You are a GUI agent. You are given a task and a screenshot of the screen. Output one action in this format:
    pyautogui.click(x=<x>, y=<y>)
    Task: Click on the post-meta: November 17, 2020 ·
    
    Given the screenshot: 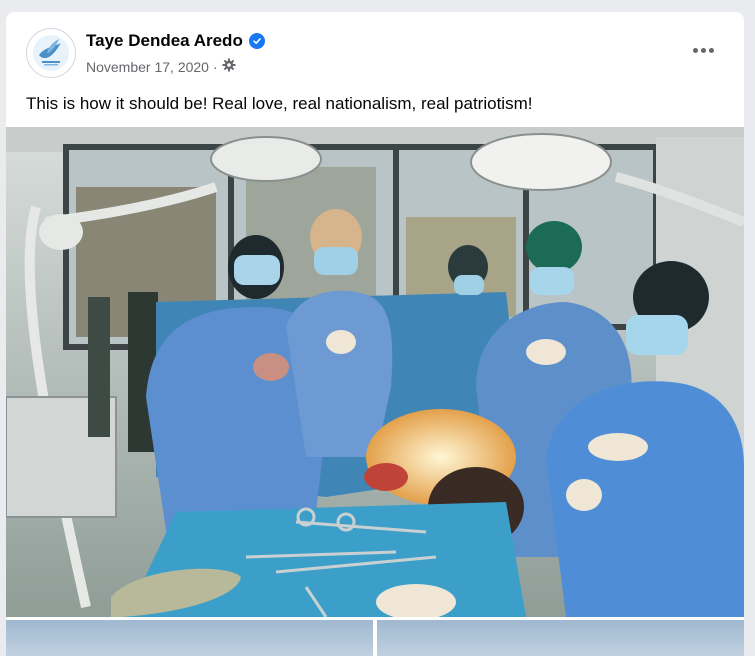 What is the action you would take?
    pyautogui.click(x=161, y=66)
    